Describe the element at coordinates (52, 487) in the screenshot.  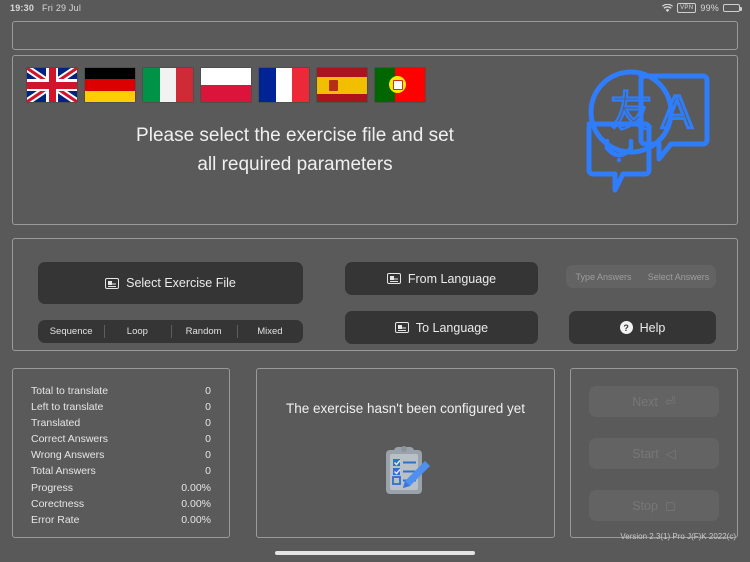
I see `stat-label: Progress` at that location.